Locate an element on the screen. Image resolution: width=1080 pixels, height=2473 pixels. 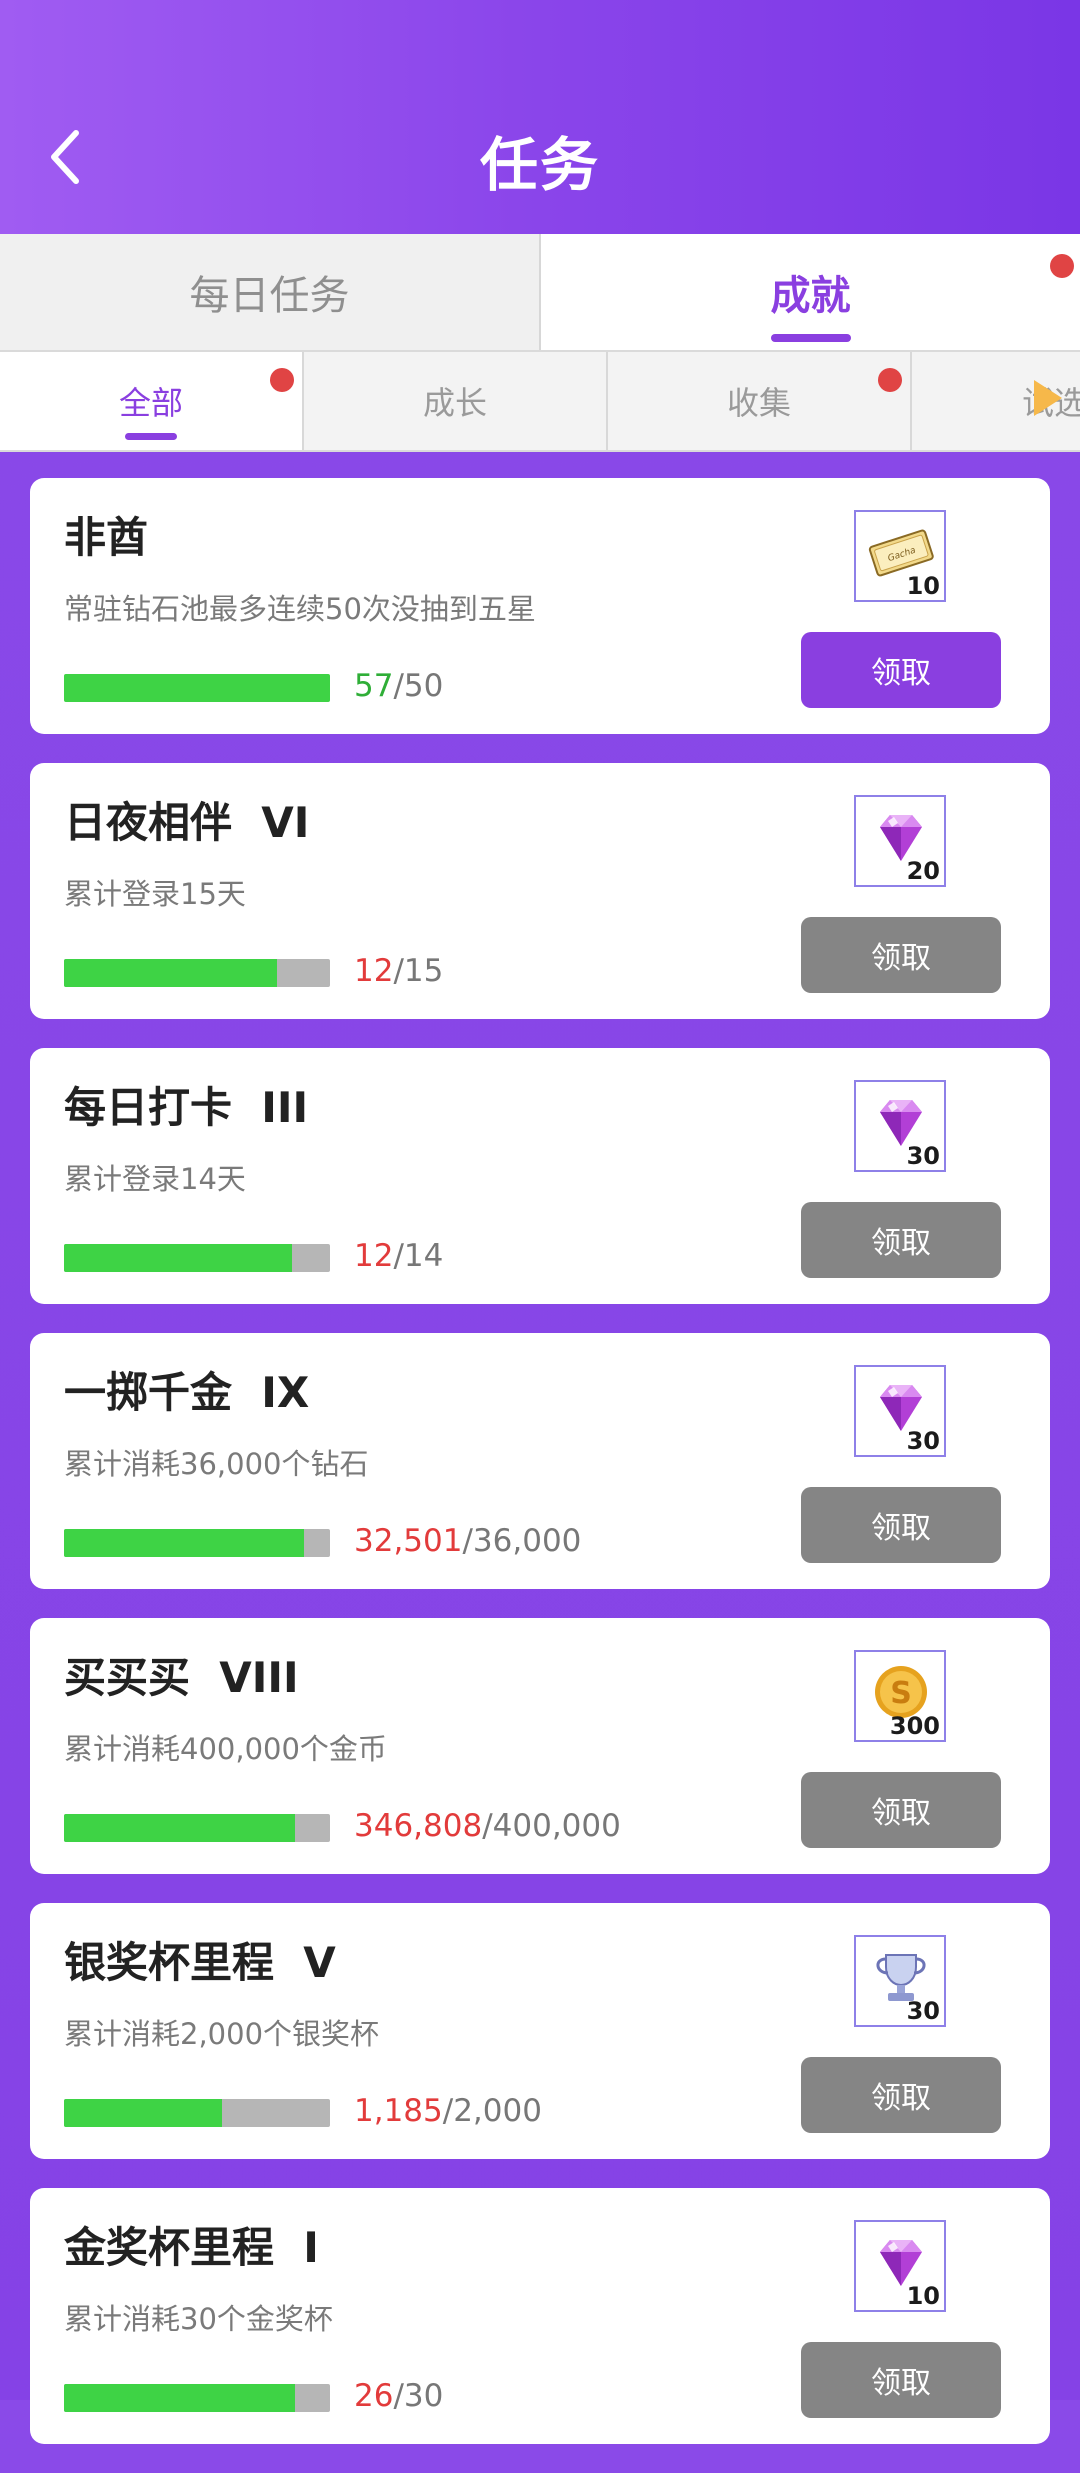
svg-text: S is located at coordinates (901, 1693).